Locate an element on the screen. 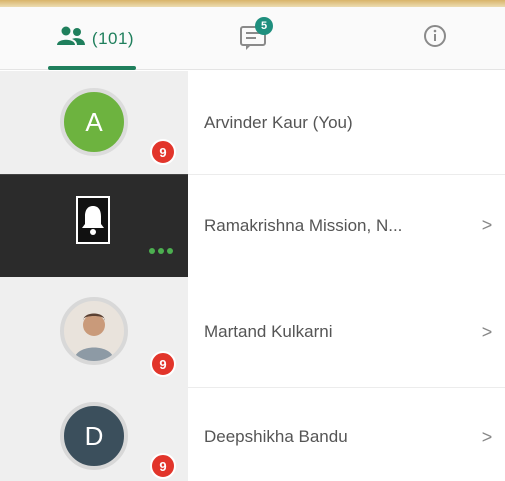  tab-bar: (101) 5 is located at coordinates (252, 38).